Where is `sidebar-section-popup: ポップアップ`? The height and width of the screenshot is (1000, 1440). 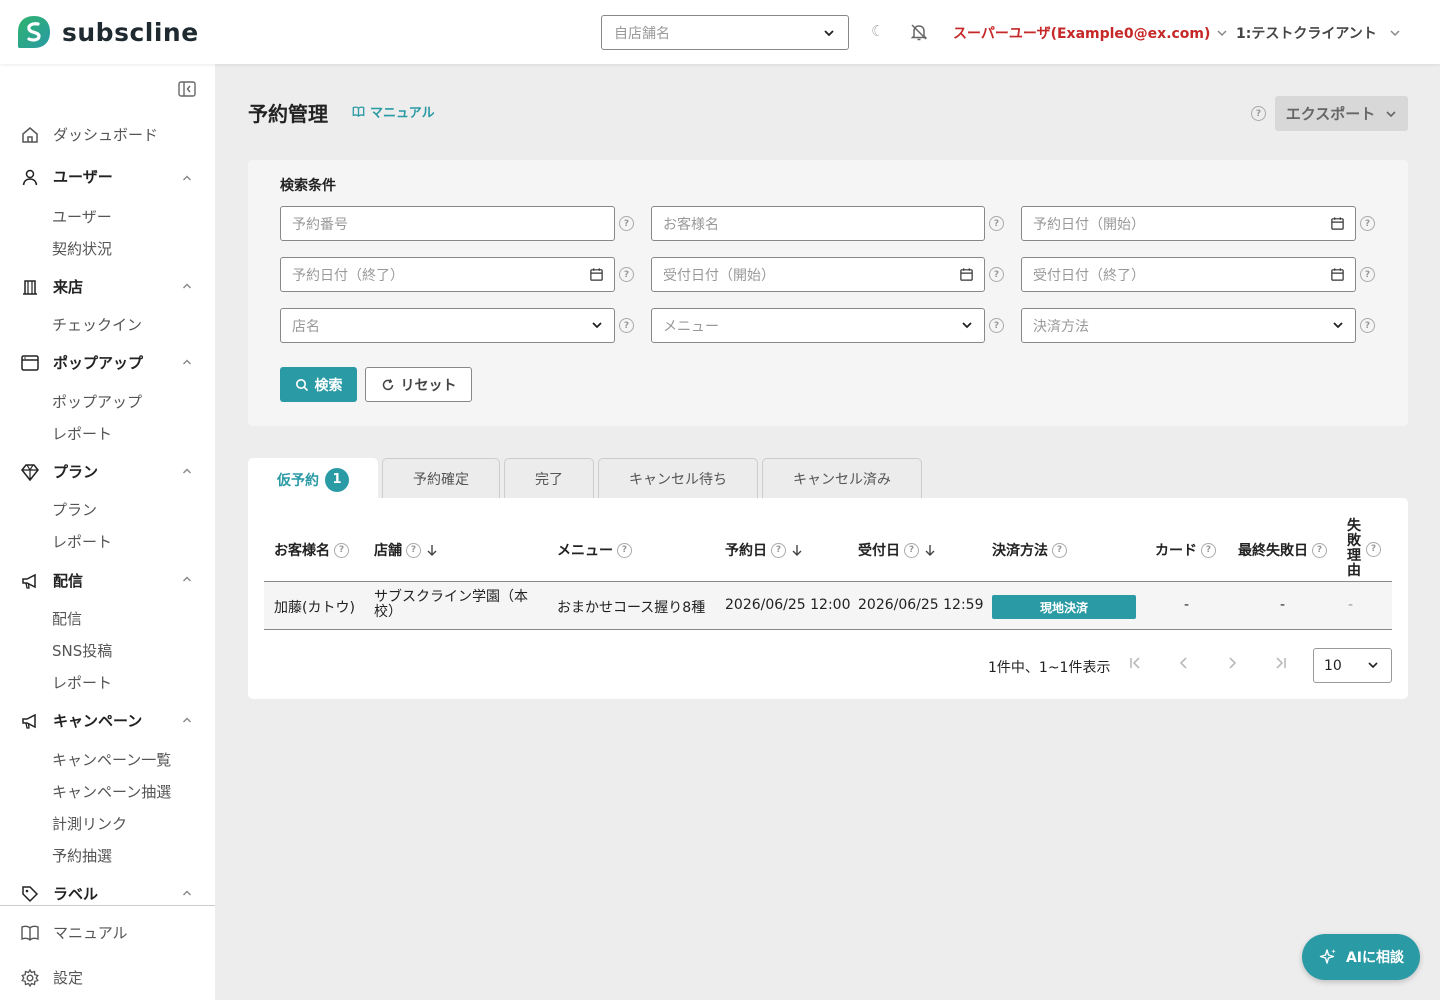
sidebar-section-popup: ポップアップ is located at coordinates (81, 362).